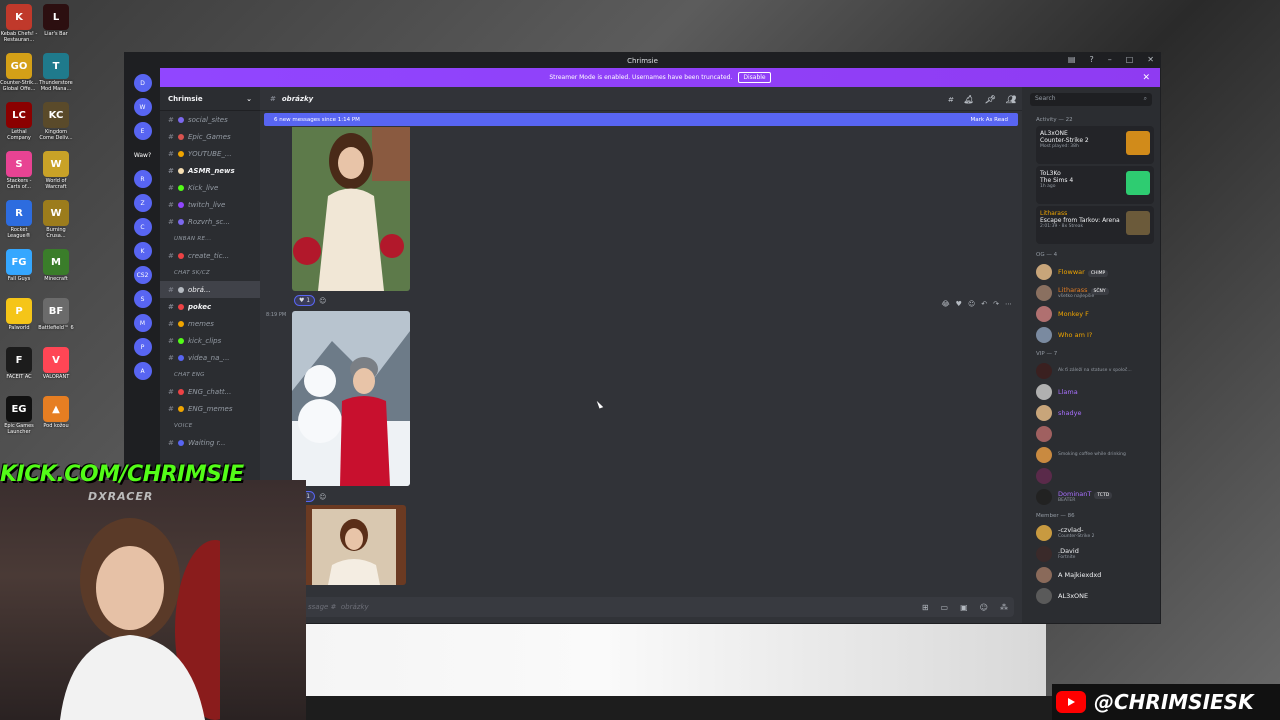  I want to click on desktop-shortcut: LC Lethal Company, so click(19, 121).